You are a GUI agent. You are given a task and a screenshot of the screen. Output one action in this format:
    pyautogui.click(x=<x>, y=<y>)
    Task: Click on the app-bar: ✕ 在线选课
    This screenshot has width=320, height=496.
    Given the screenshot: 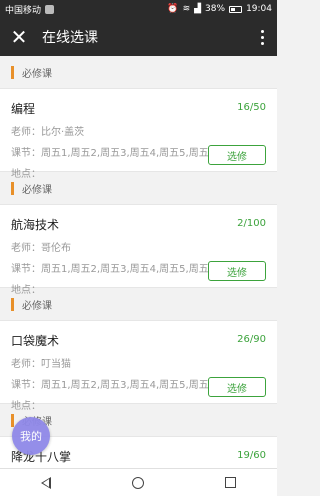 What is the action you would take?
    pyautogui.click(x=138, y=37)
    